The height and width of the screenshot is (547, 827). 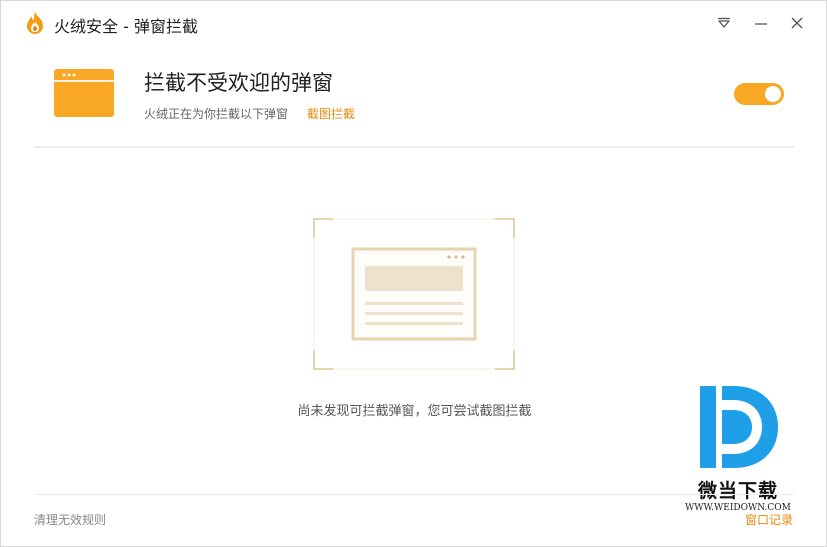 What do you see at coordinates (769, 519) in the screenshot?
I see `window-records-link: 窗口记录` at bounding box center [769, 519].